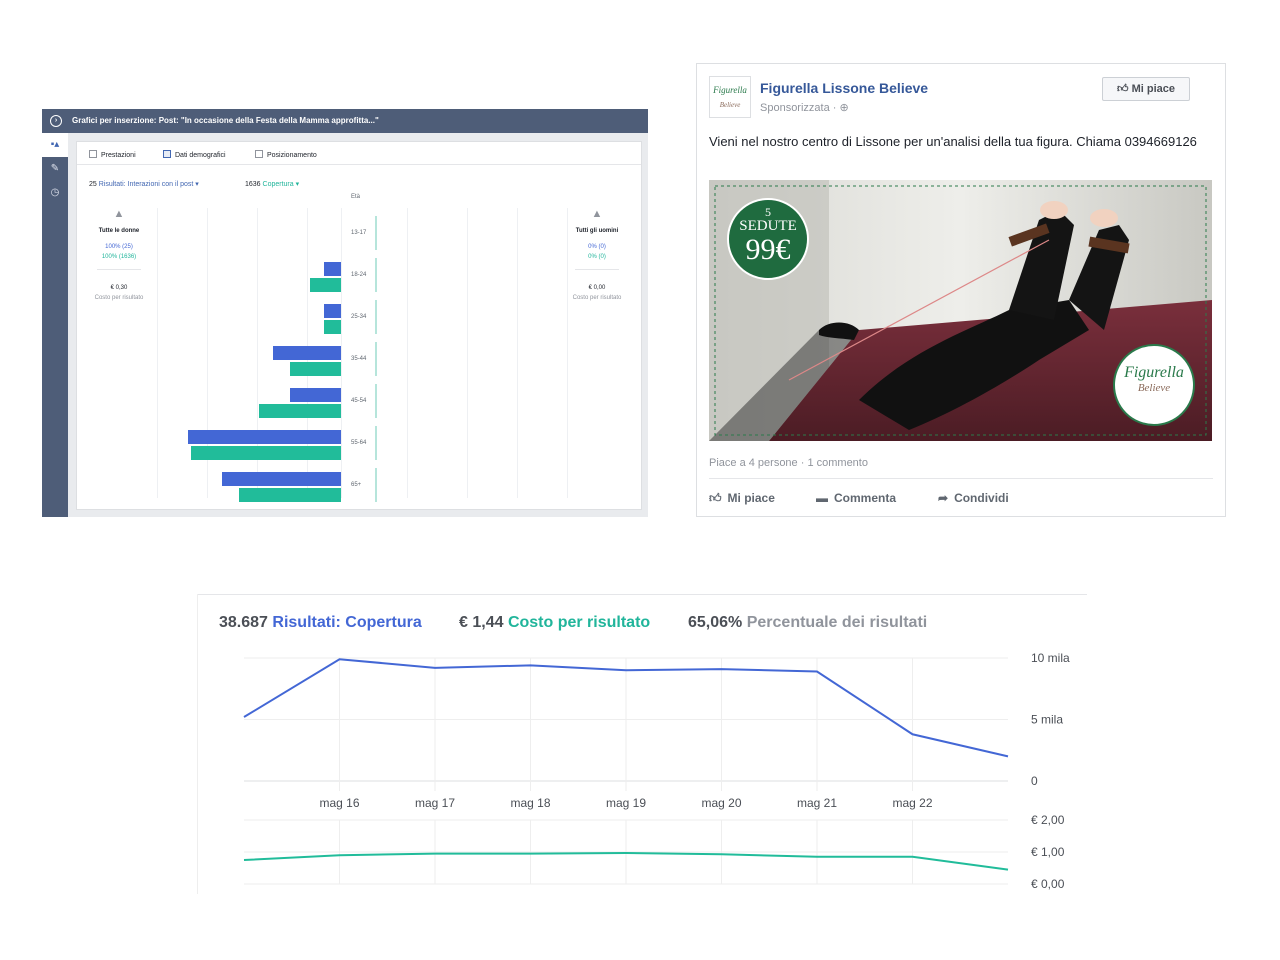  What do you see at coordinates (1047, 720) in the screenshot?
I see `y-tick-label: 5 mila` at bounding box center [1047, 720].